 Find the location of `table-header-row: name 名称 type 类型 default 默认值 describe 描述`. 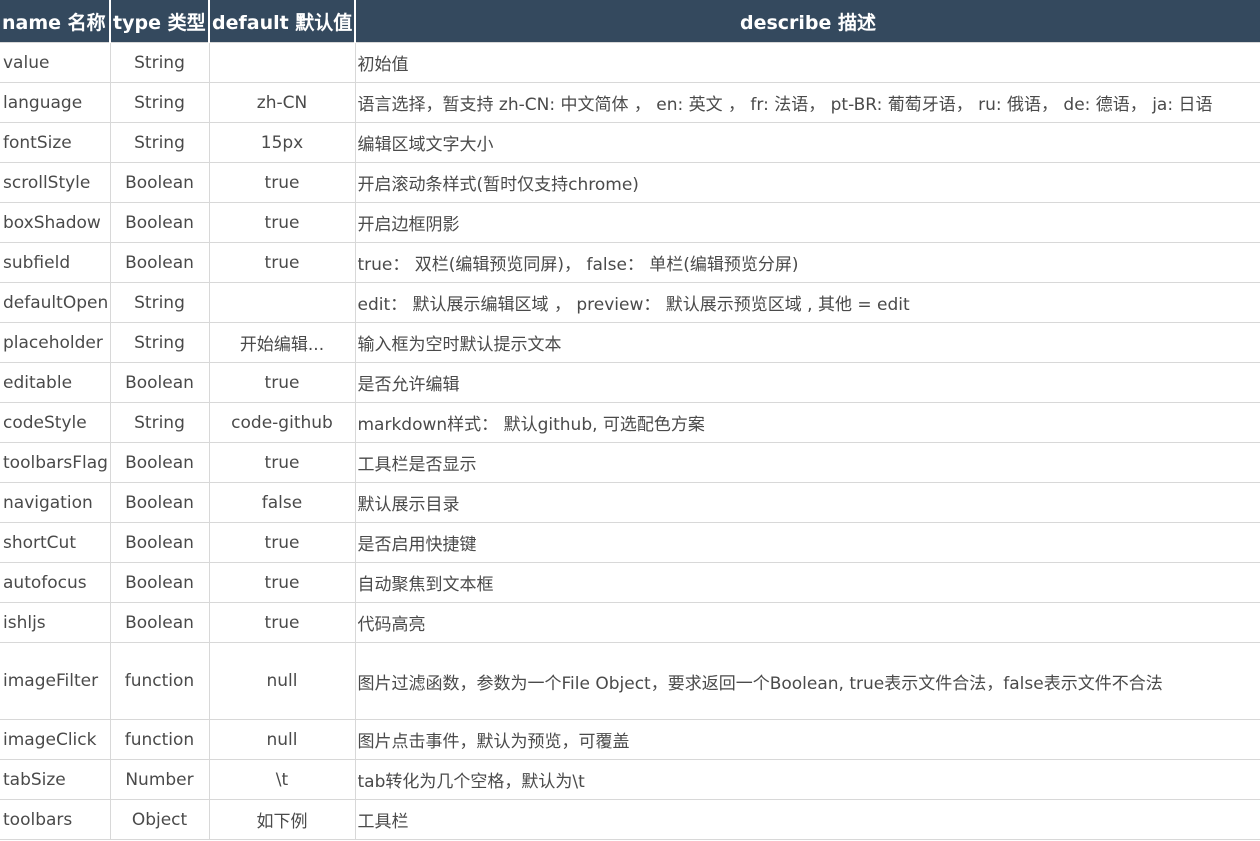

table-header-row: name 名称 type 类型 default 默认值 describe 描述 is located at coordinates (630, 21).